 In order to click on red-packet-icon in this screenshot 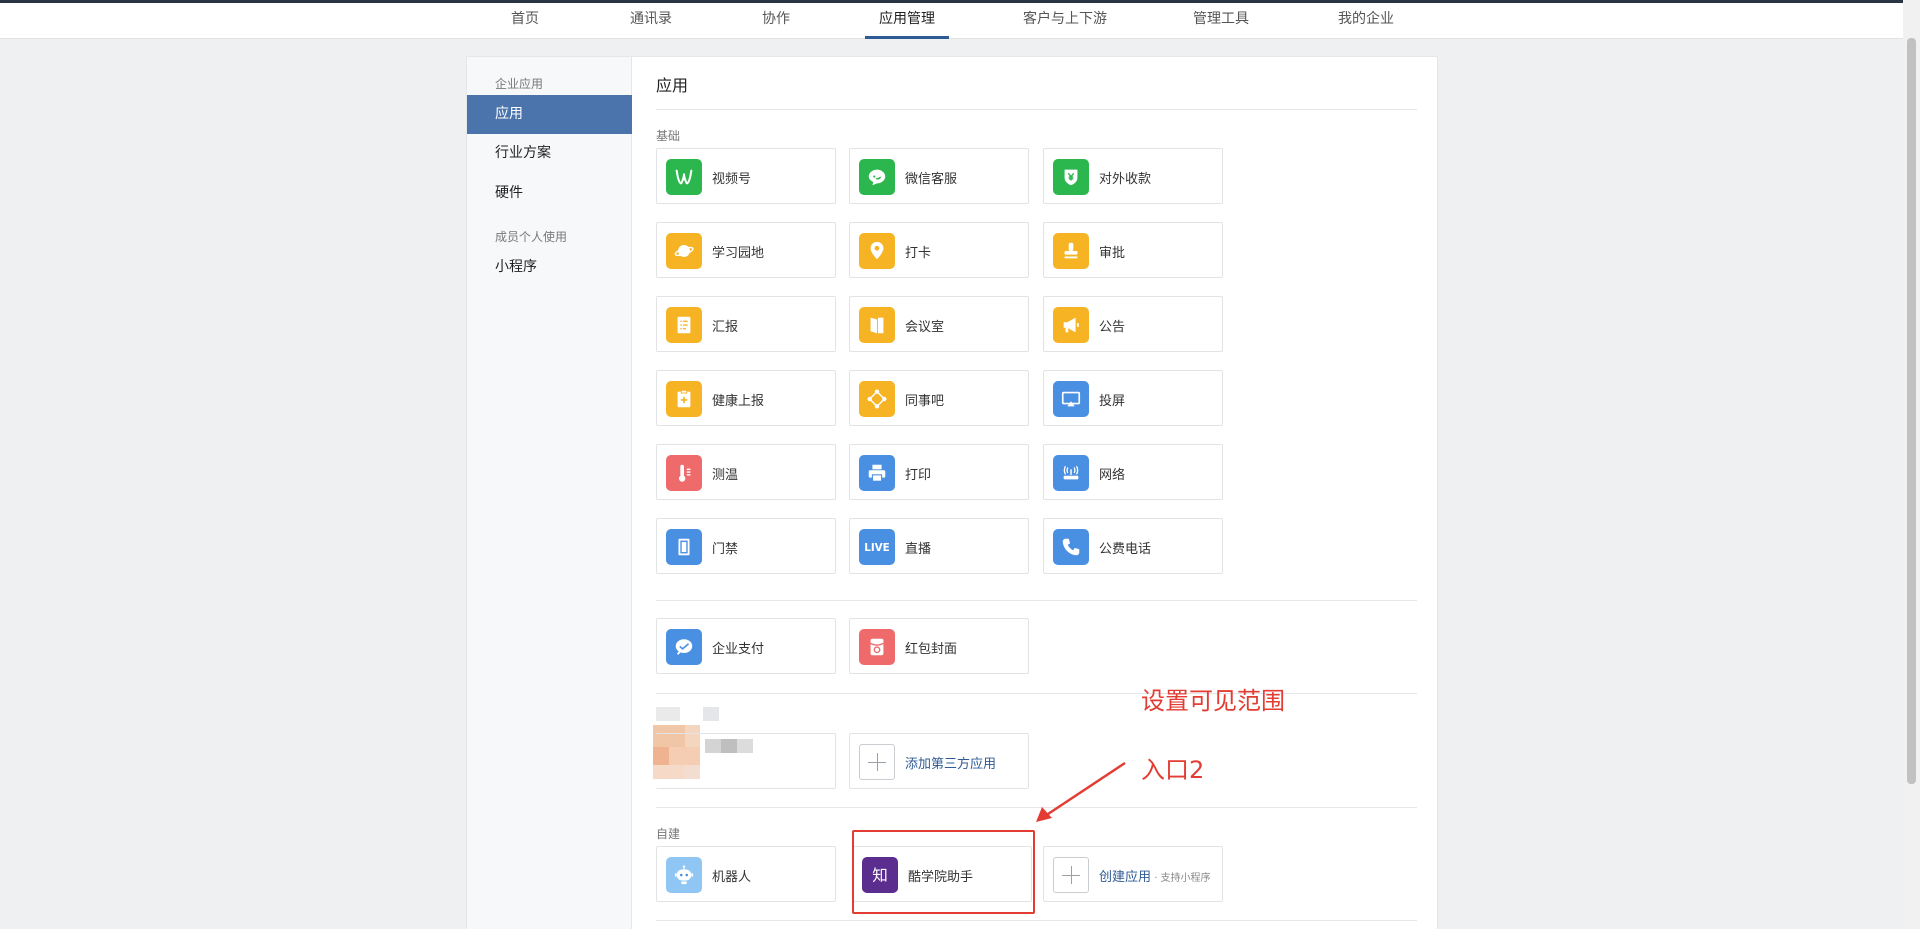, I will do `click(877, 647)`.